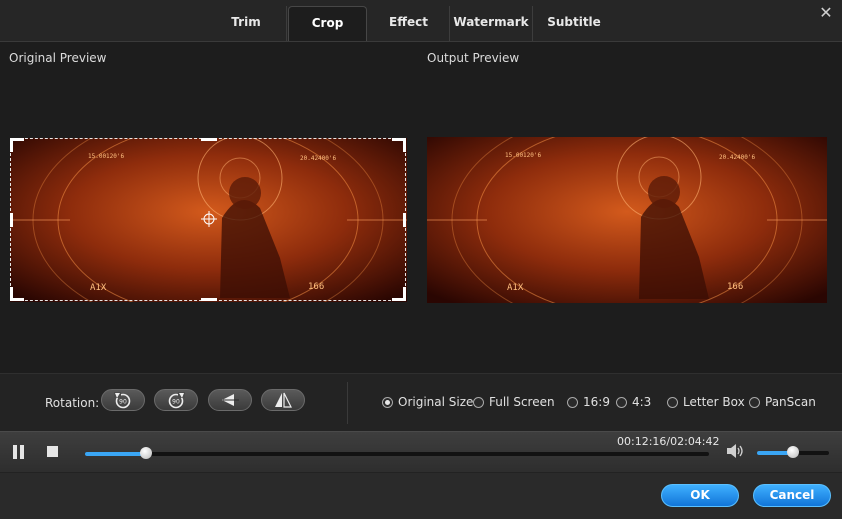 The height and width of the screenshot is (519, 842). I want to click on flip-horizontal-icon, so click(230, 400).